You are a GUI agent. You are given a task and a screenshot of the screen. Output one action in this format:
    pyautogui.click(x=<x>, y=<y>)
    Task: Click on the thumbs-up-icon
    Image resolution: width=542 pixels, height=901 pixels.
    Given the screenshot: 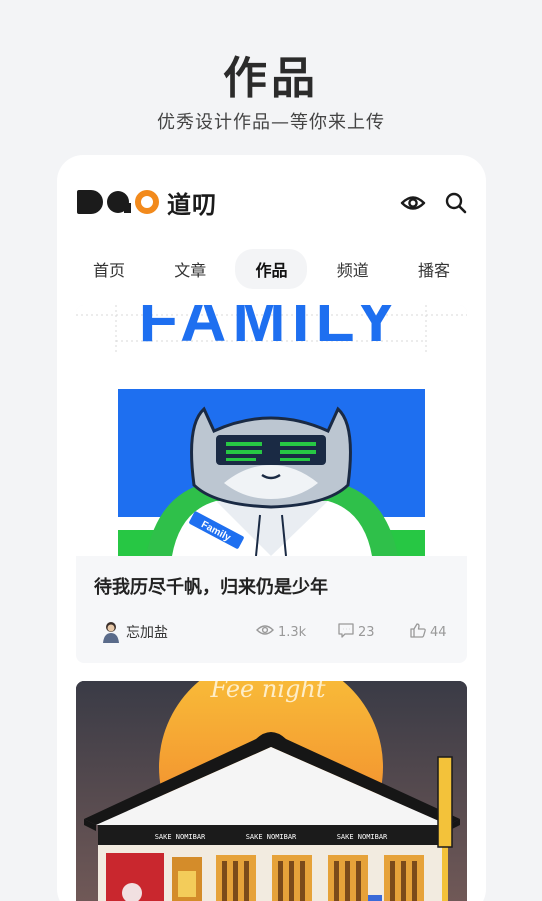 What is the action you would take?
    pyautogui.click(x=418, y=632)
    